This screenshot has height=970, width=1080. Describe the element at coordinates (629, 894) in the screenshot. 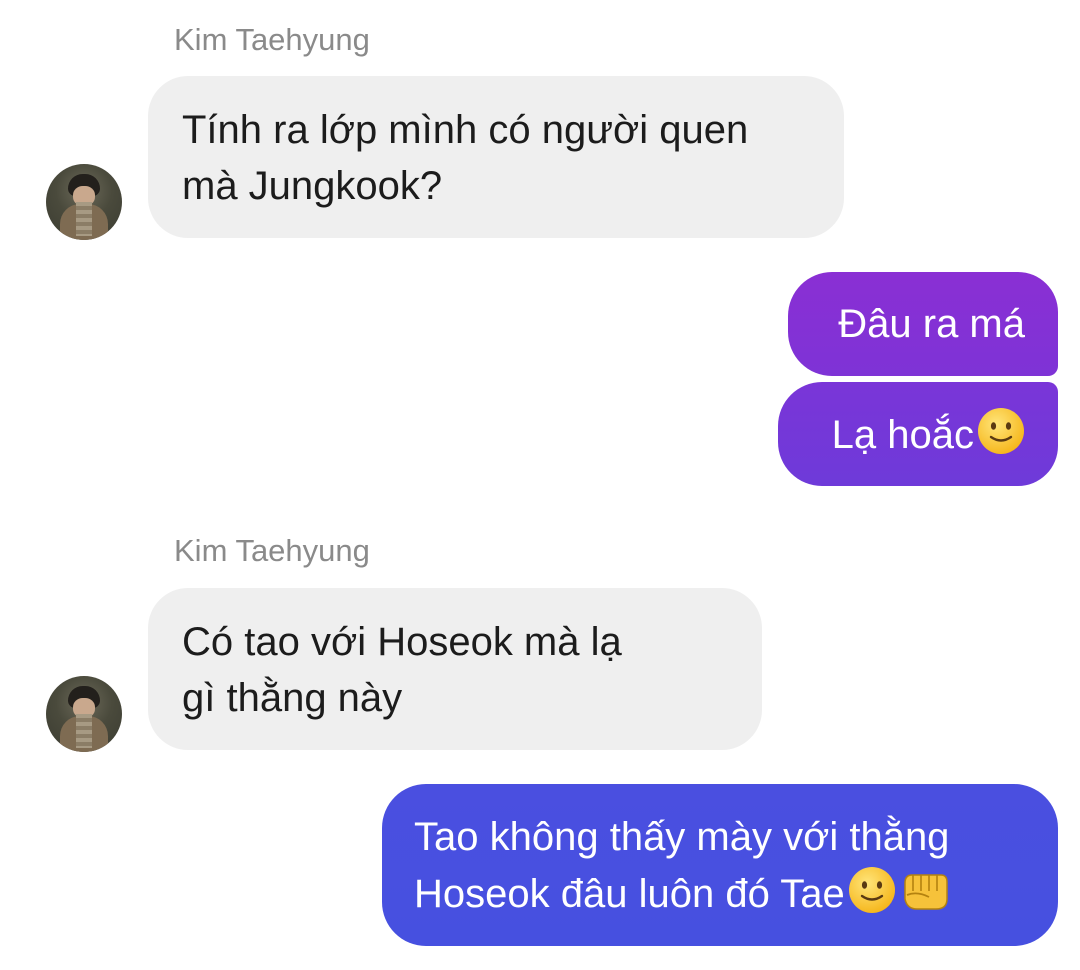

I see `message-line: Hoseok đâu luôn đó Tae` at that location.